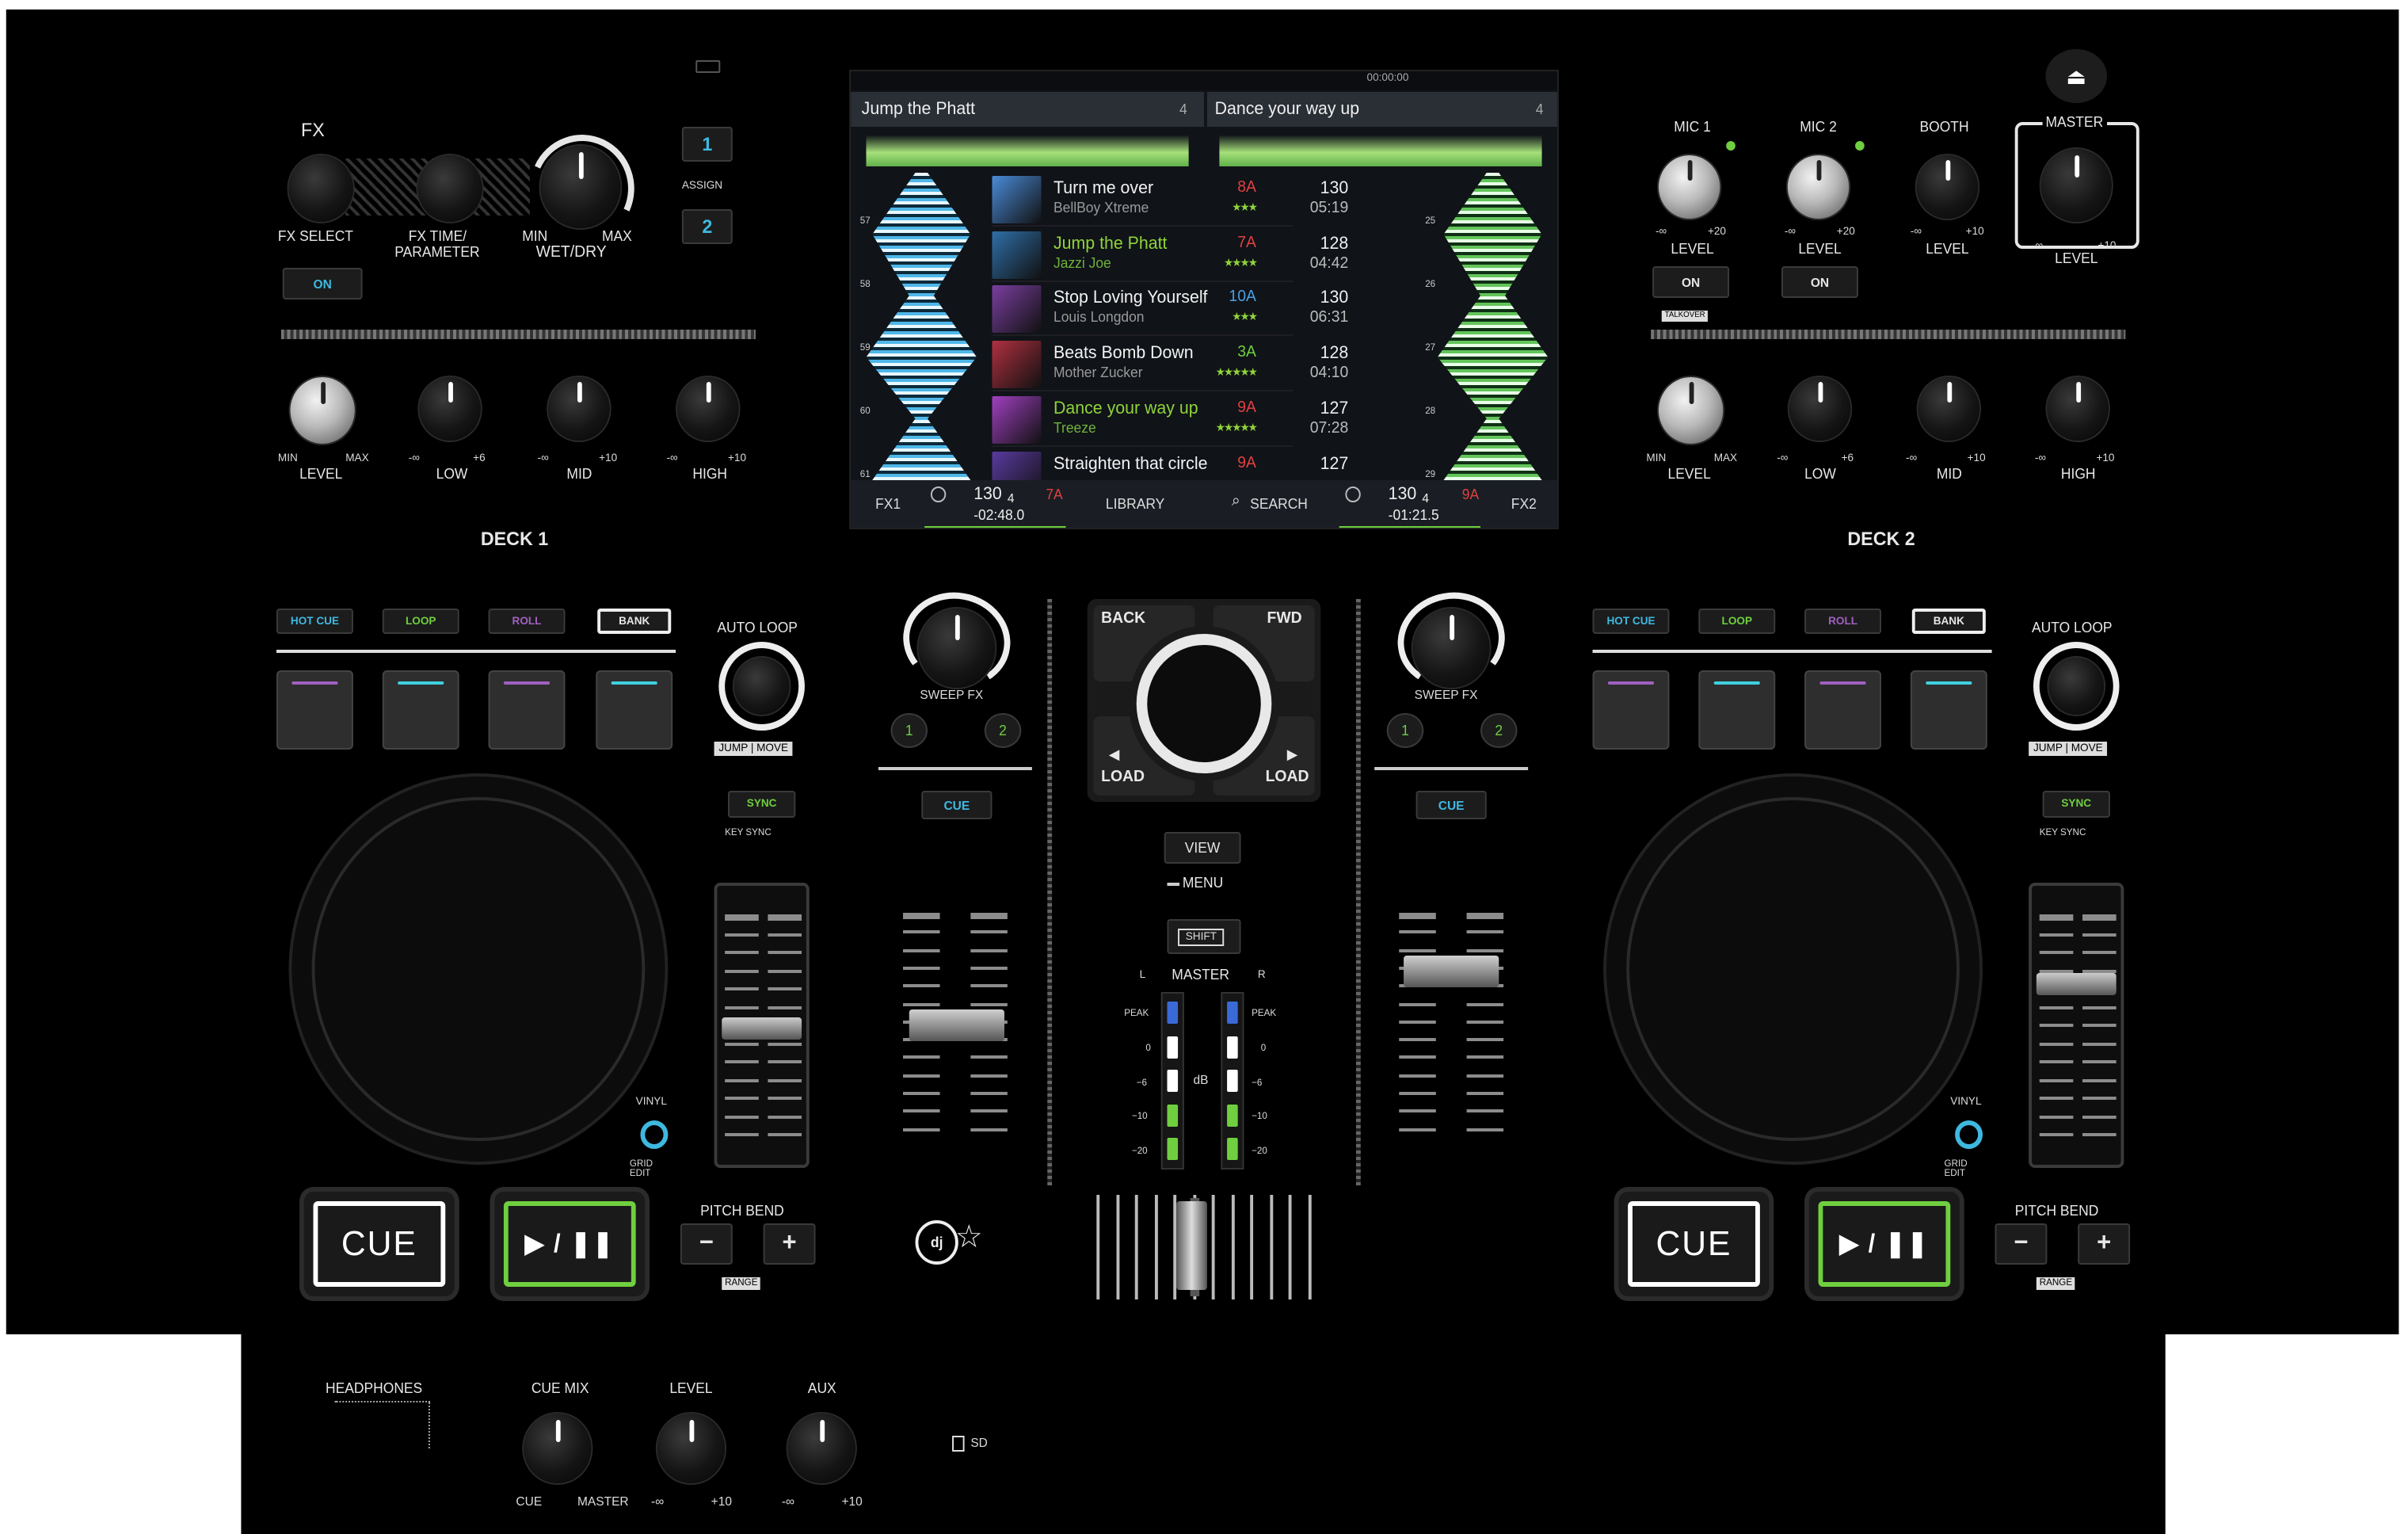 Image resolution: width=2408 pixels, height=1534 pixels. What do you see at coordinates (707, 145) in the screenshot?
I see `assign-1-button: 1` at bounding box center [707, 145].